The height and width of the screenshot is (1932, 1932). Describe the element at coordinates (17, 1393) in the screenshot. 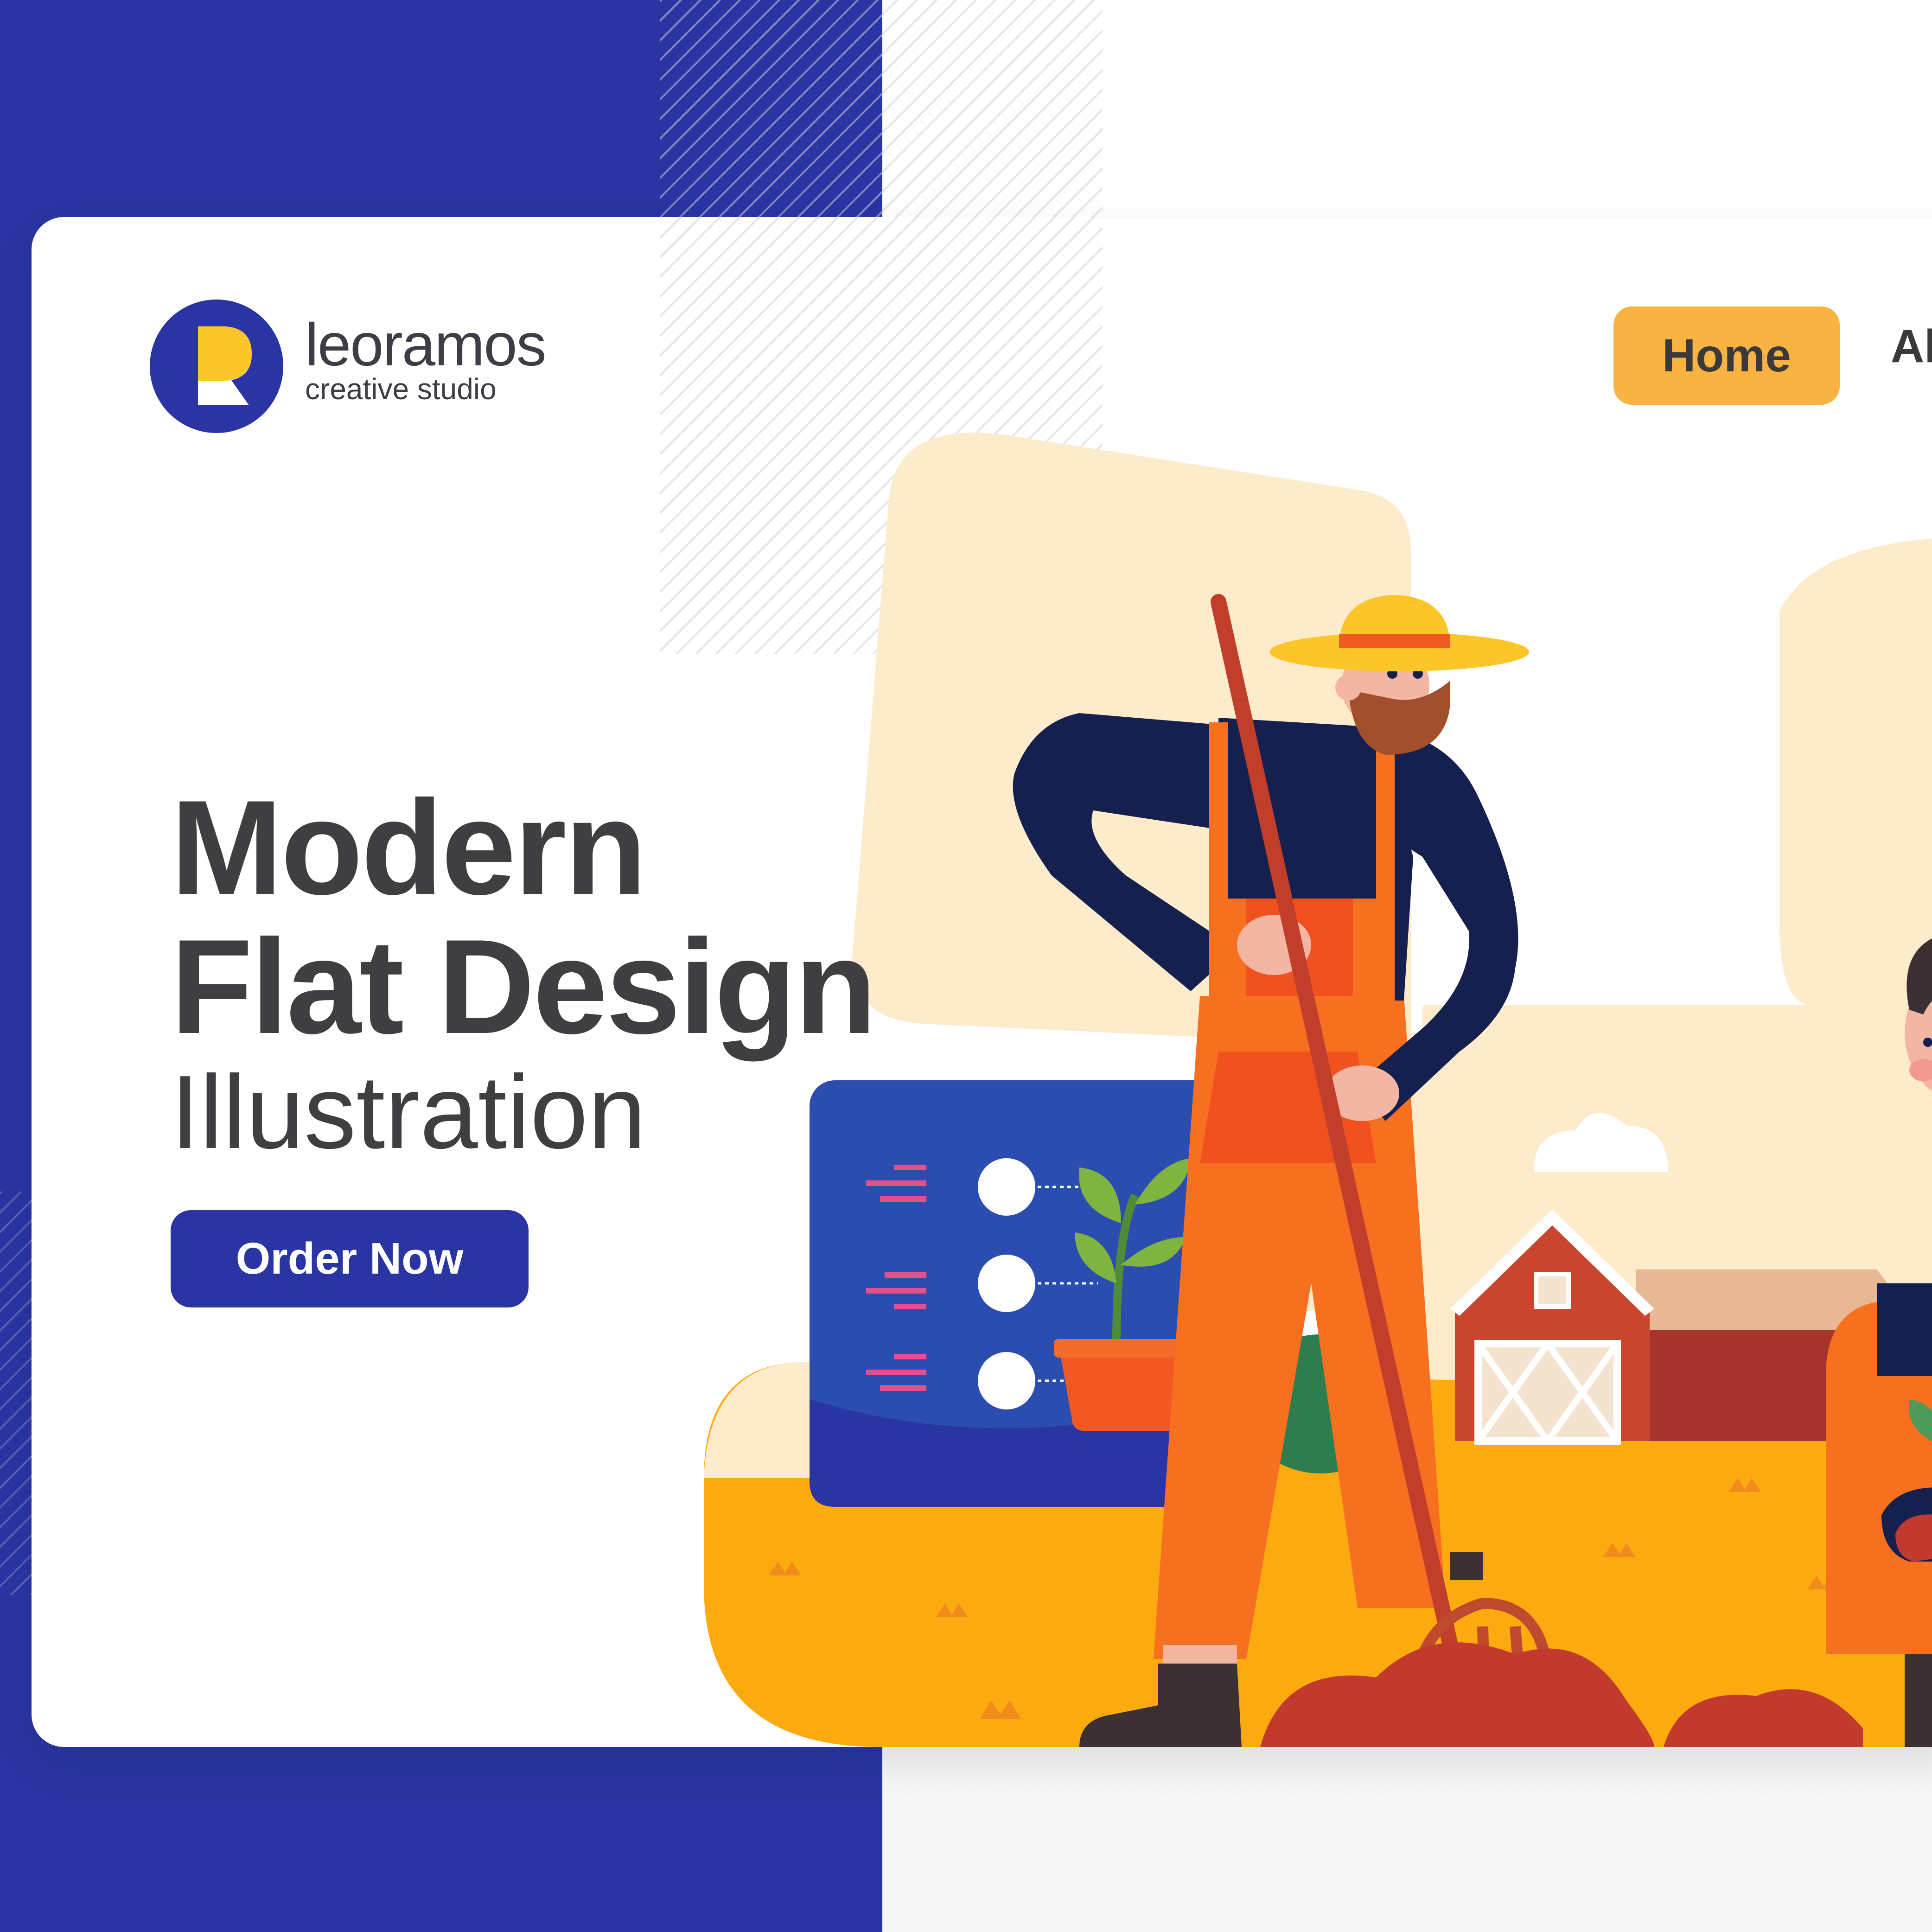

I see `diagonal-hatch-decoration-left` at that location.